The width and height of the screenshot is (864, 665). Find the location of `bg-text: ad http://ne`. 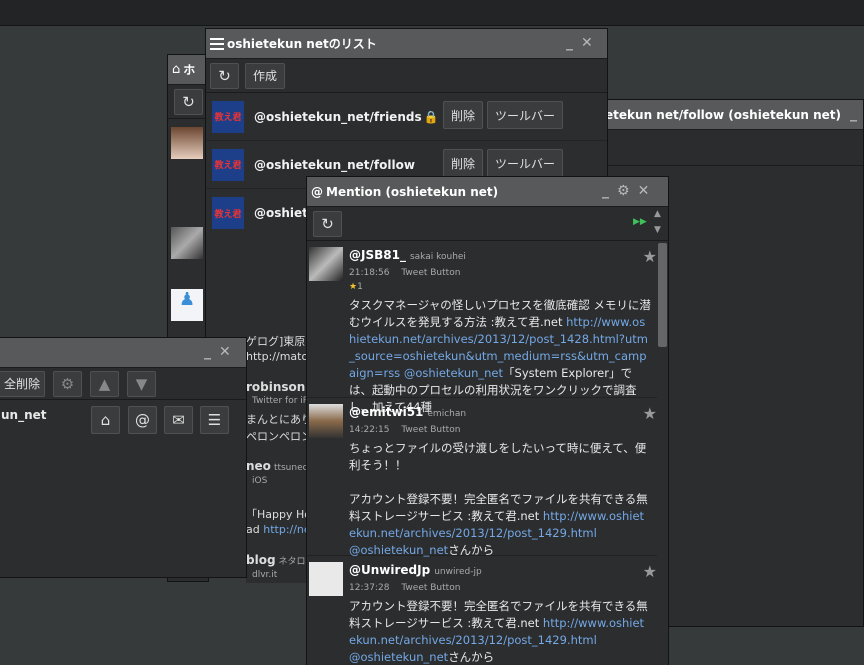

bg-text: ad http://ne is located at coordinates (278, 529).